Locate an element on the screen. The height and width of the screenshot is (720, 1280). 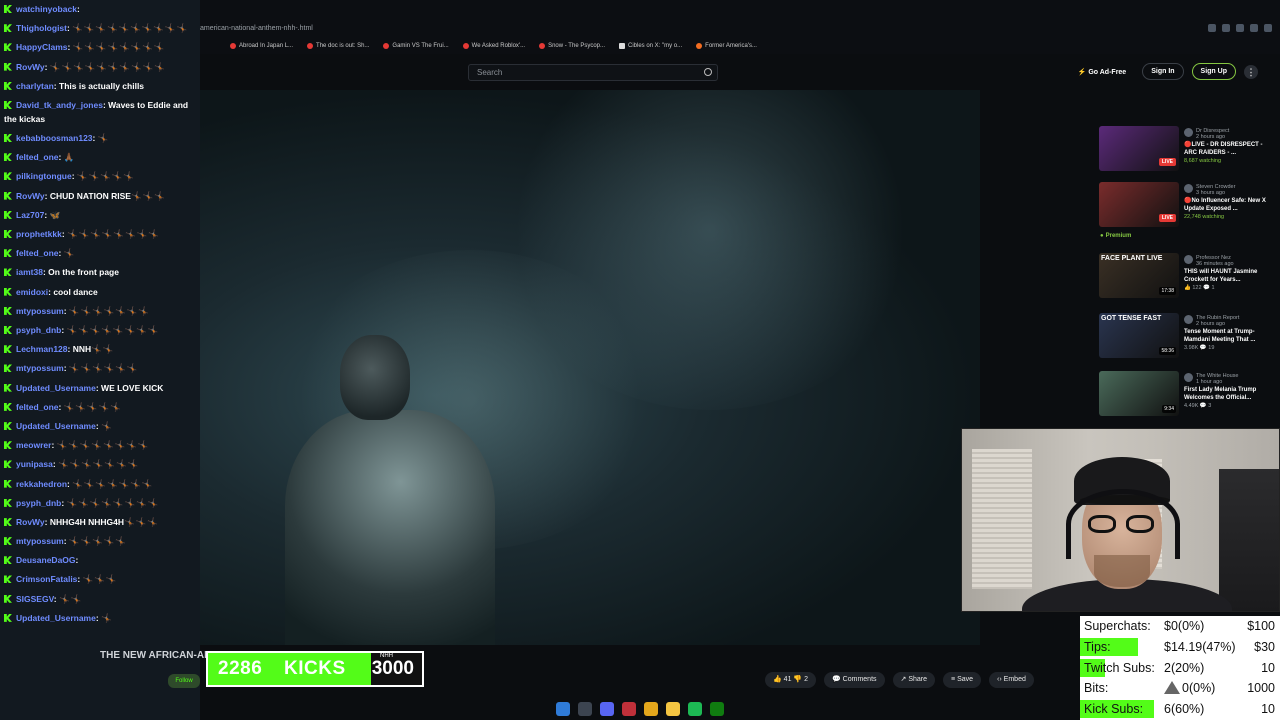
rec-channel: Professor Nez is located at coordinates (1226, 259).